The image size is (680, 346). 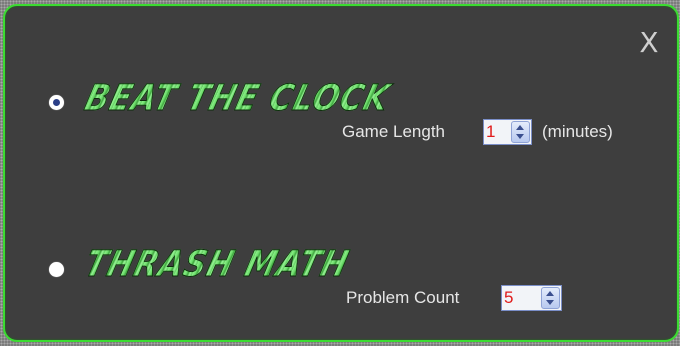 I want to click on problem-count-stepper-arrows, so click(x=550, y=298).